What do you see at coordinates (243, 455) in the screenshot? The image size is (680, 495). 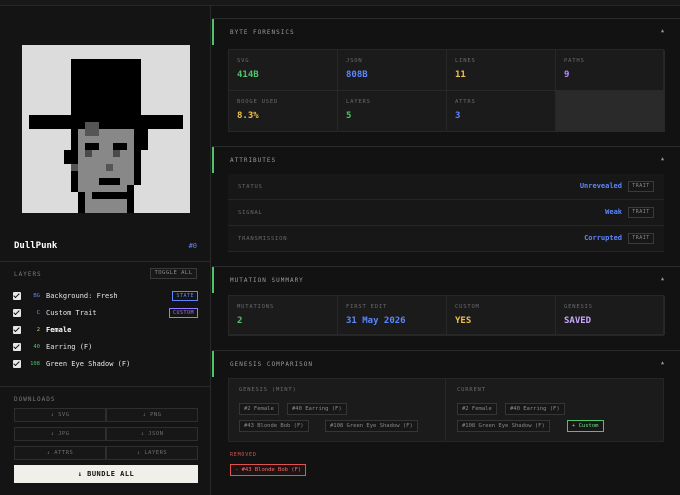 I see `removed-label: REMOVED` at bounding box center [243, 455].